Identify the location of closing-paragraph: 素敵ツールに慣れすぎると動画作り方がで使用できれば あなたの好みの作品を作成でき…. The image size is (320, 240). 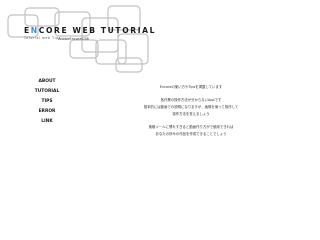
(191, 131).